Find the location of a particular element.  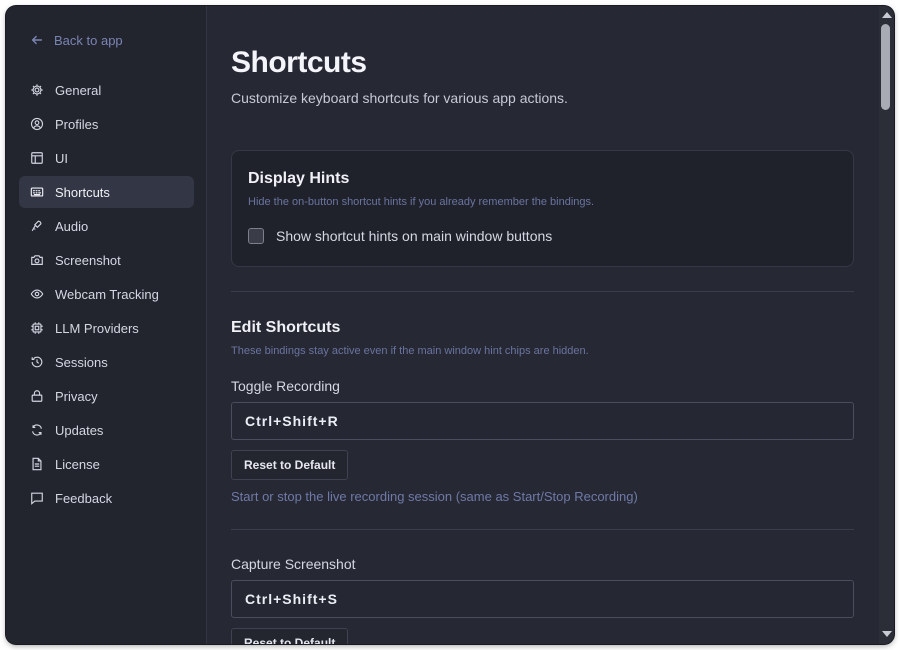

sidebar-item-sessions: Sessions is located at coordinates (106, 362).